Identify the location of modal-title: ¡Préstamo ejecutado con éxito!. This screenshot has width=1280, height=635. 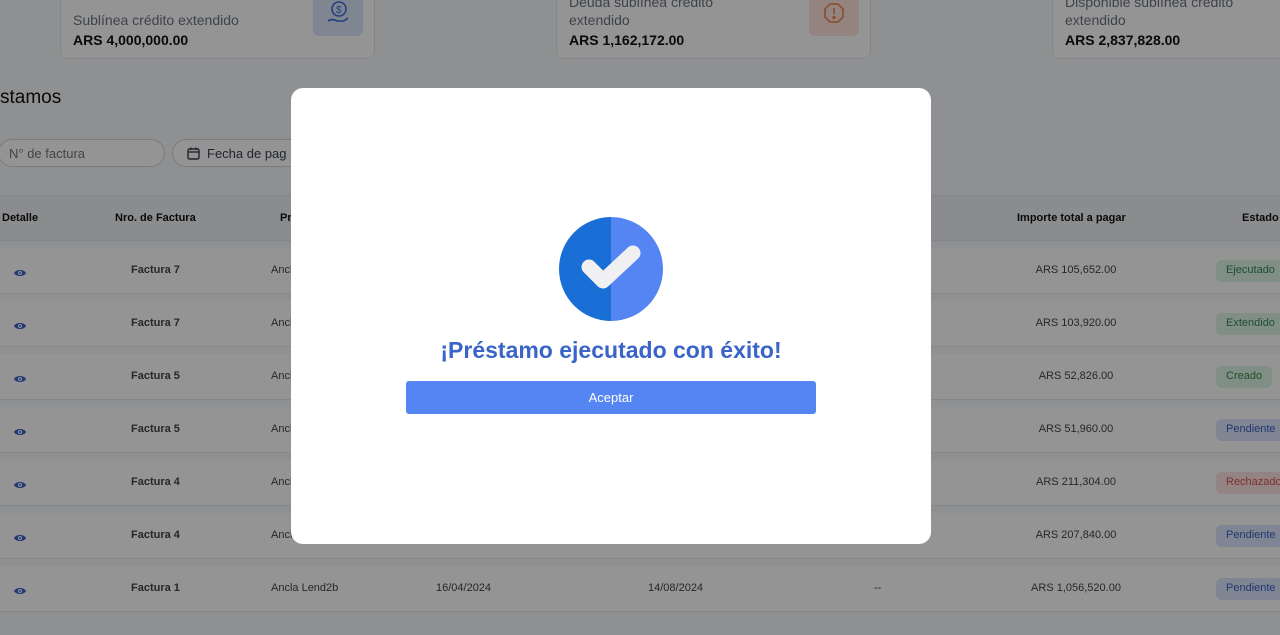
(611, 350).